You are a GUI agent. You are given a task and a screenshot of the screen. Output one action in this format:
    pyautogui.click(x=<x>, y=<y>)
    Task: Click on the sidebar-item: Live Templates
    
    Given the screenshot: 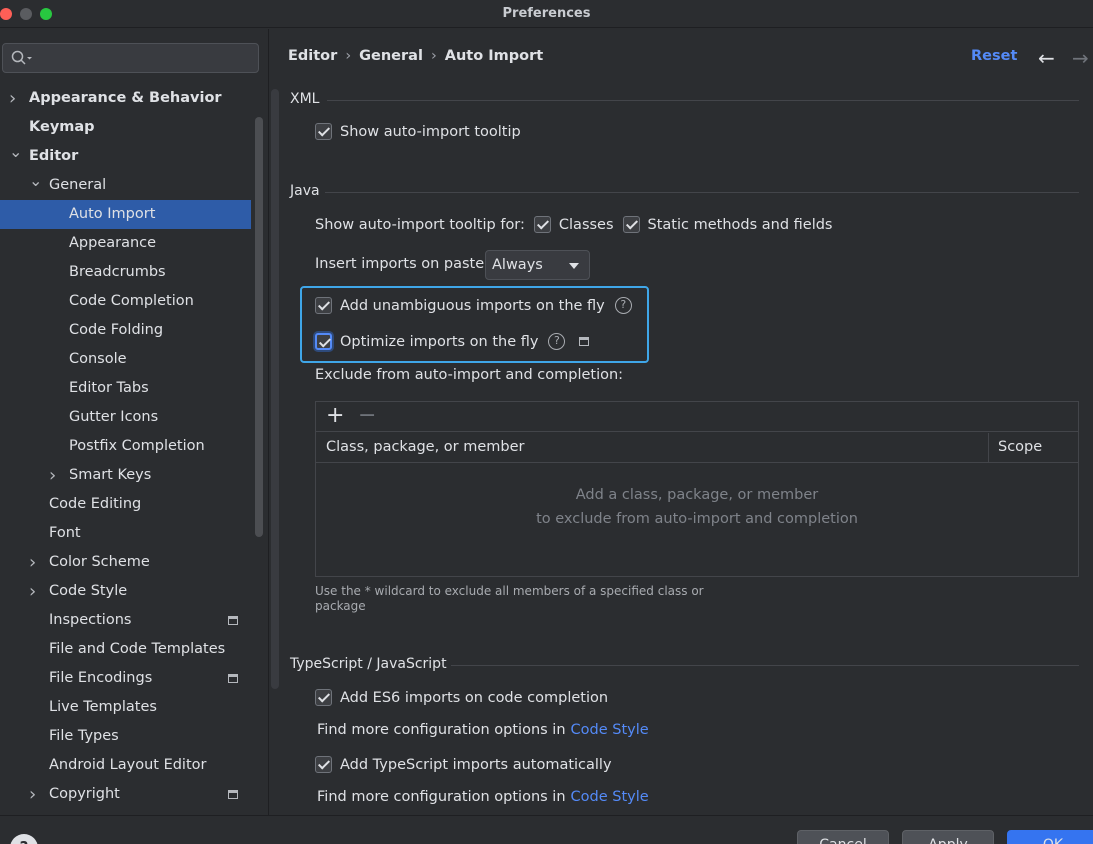 What is the action you would take?
    pyautogui.click(x=125, y=707)
    